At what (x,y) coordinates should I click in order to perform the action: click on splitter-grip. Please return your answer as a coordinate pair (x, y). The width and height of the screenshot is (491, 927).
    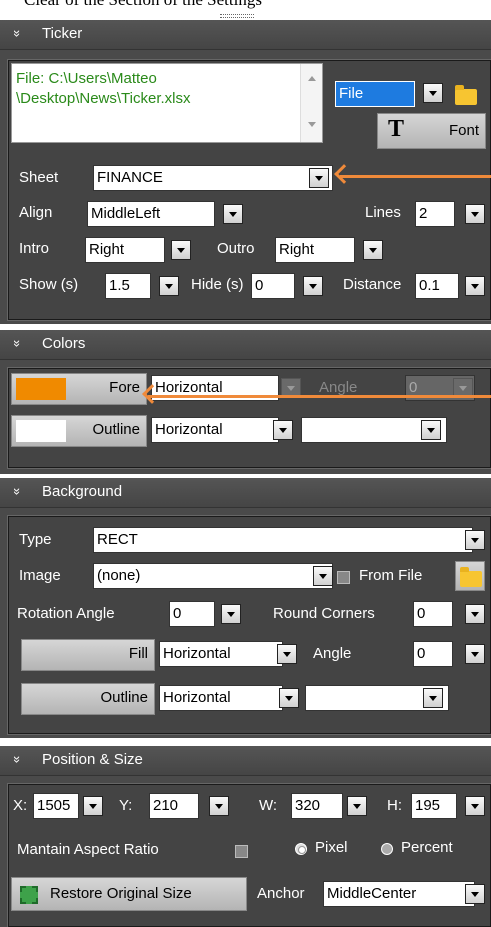
    Looking at the image, I should click on (237, 16).